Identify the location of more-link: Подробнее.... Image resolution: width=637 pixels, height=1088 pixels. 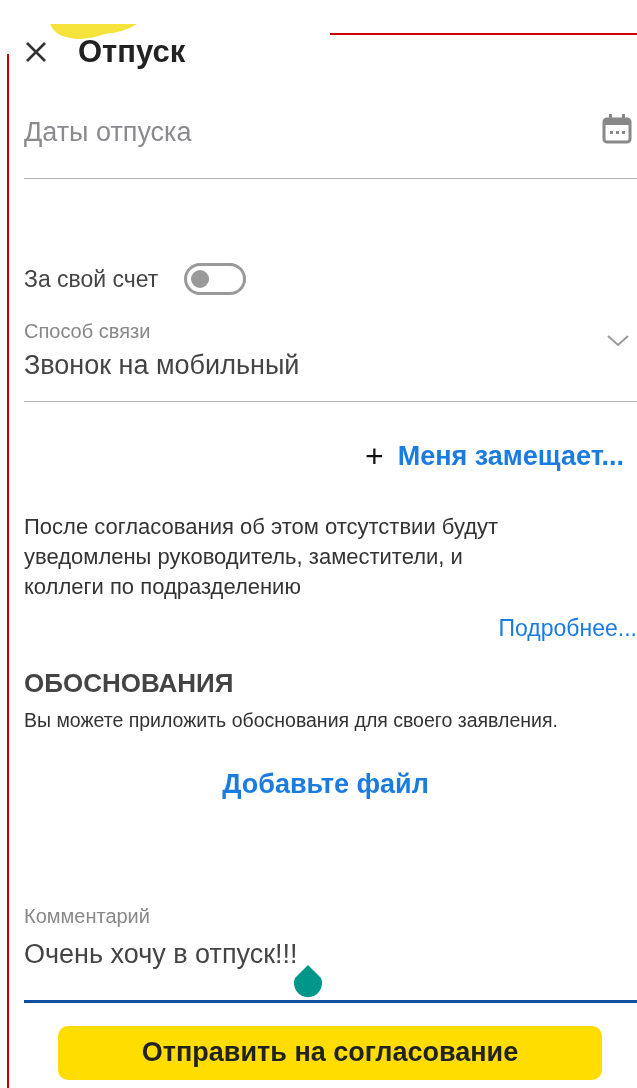
(567, 627).